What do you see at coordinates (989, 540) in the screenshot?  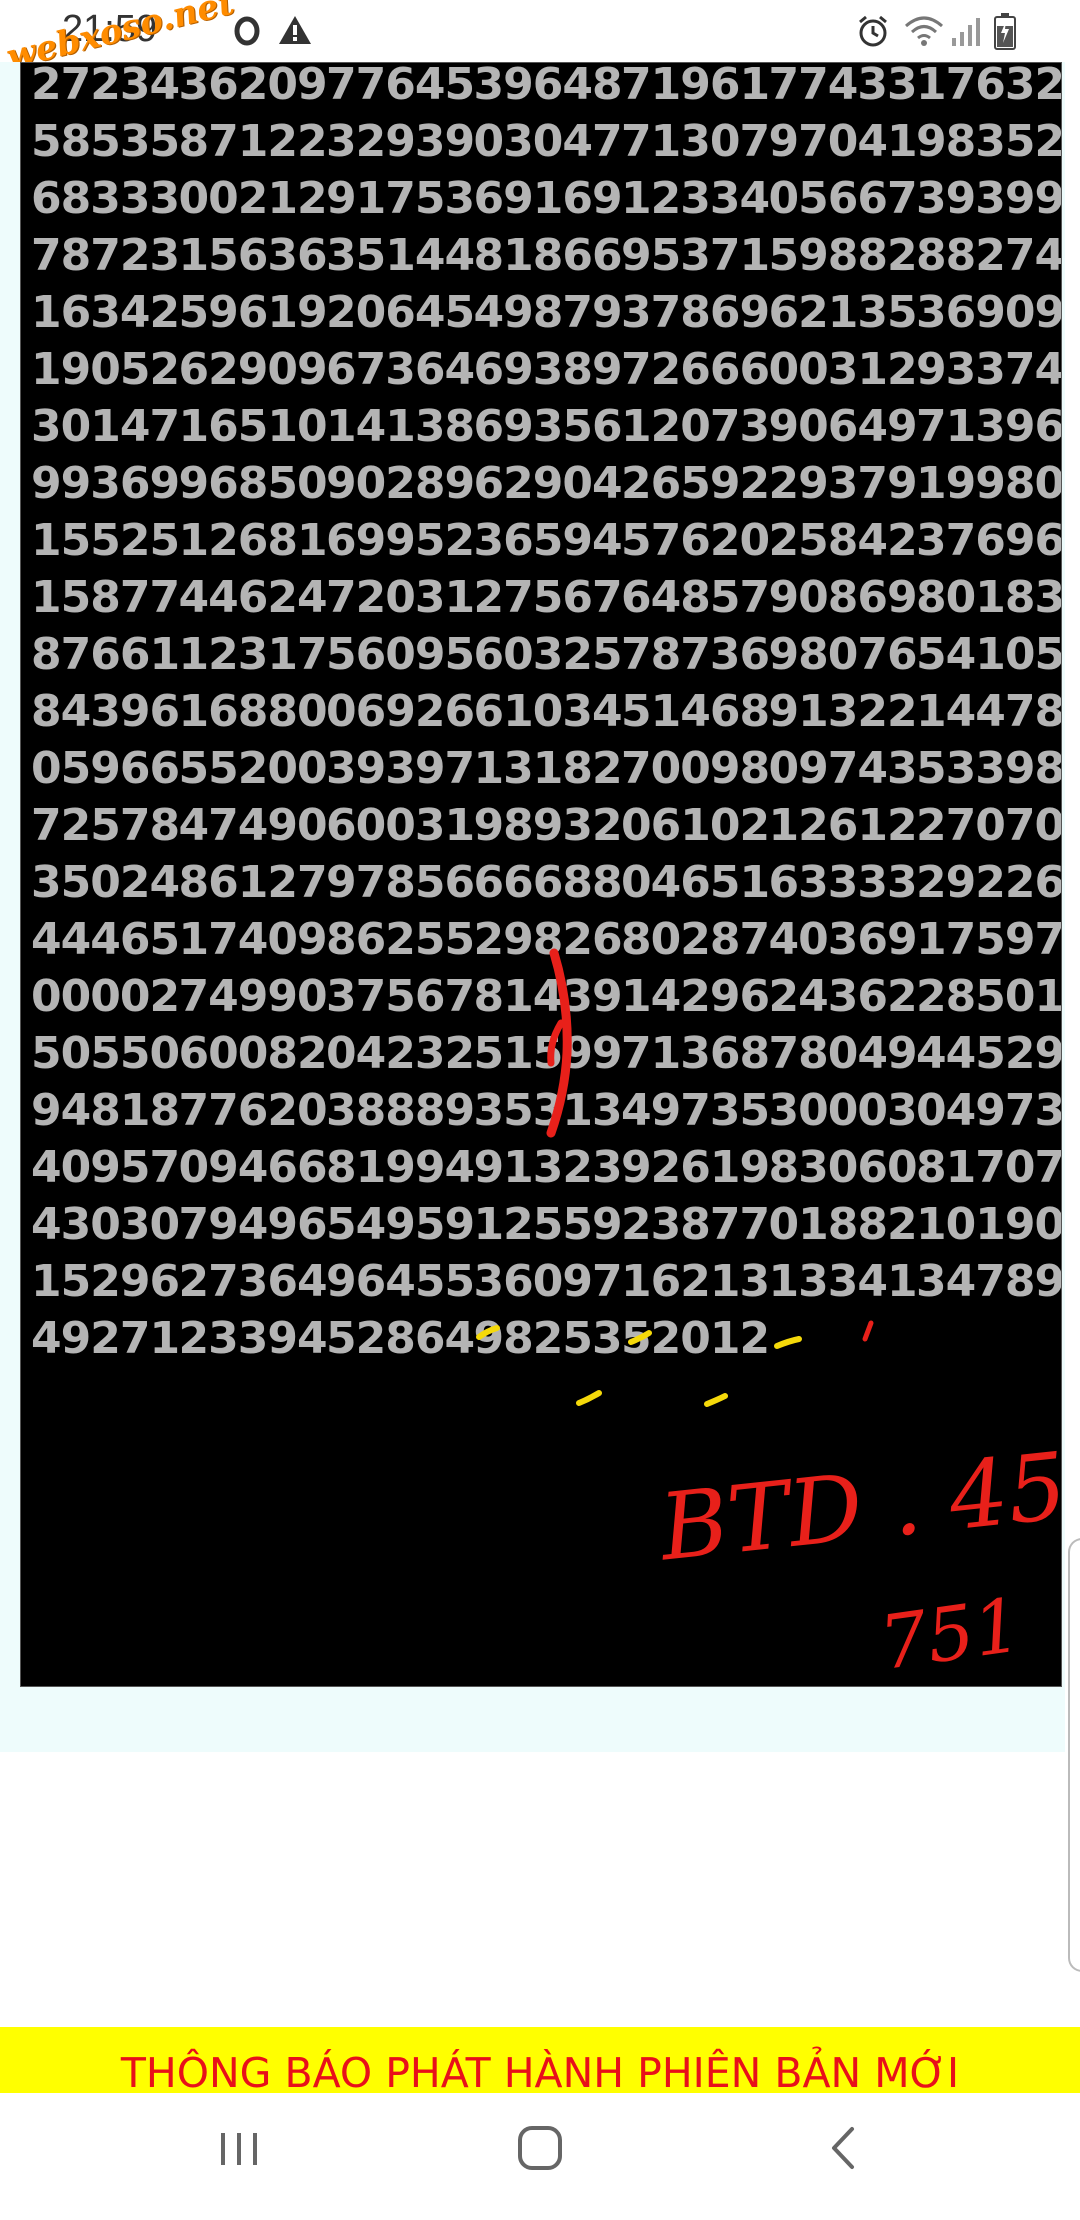 I see `number-cell: 37696` at bounding box center [989, 540].